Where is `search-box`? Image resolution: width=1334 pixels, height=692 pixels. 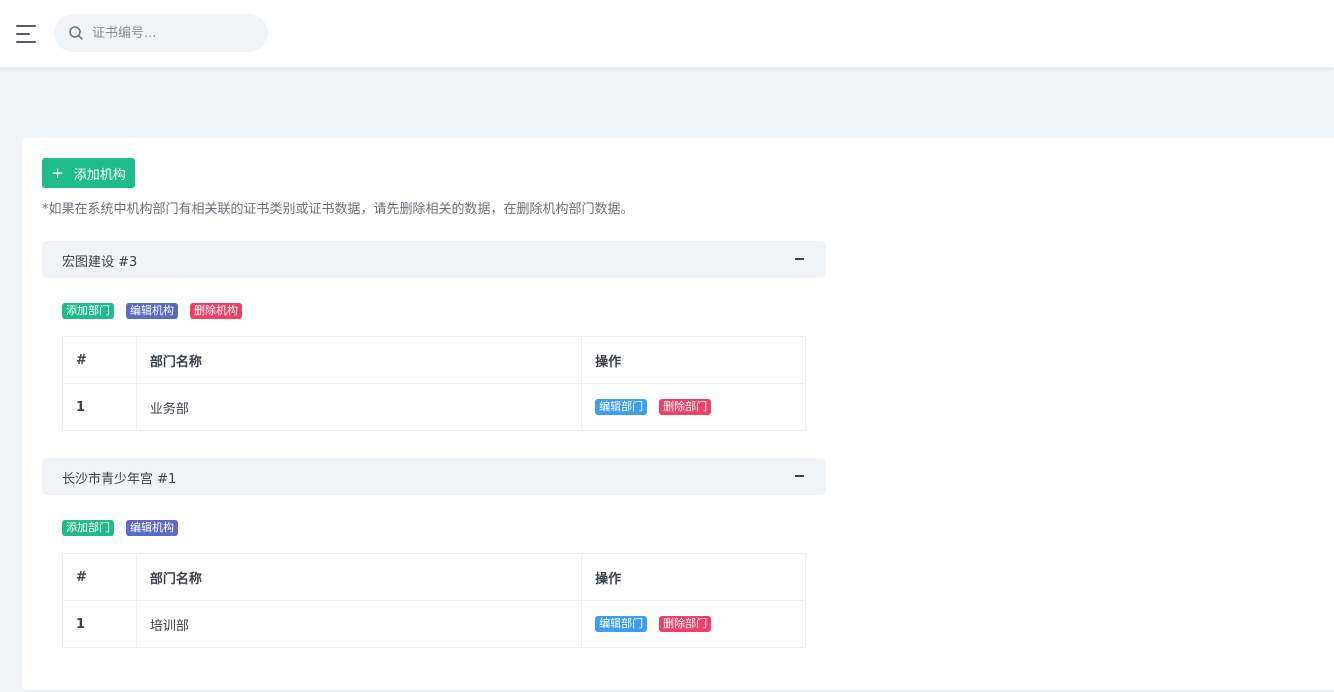 search-box is located at coordinates (161, 33).